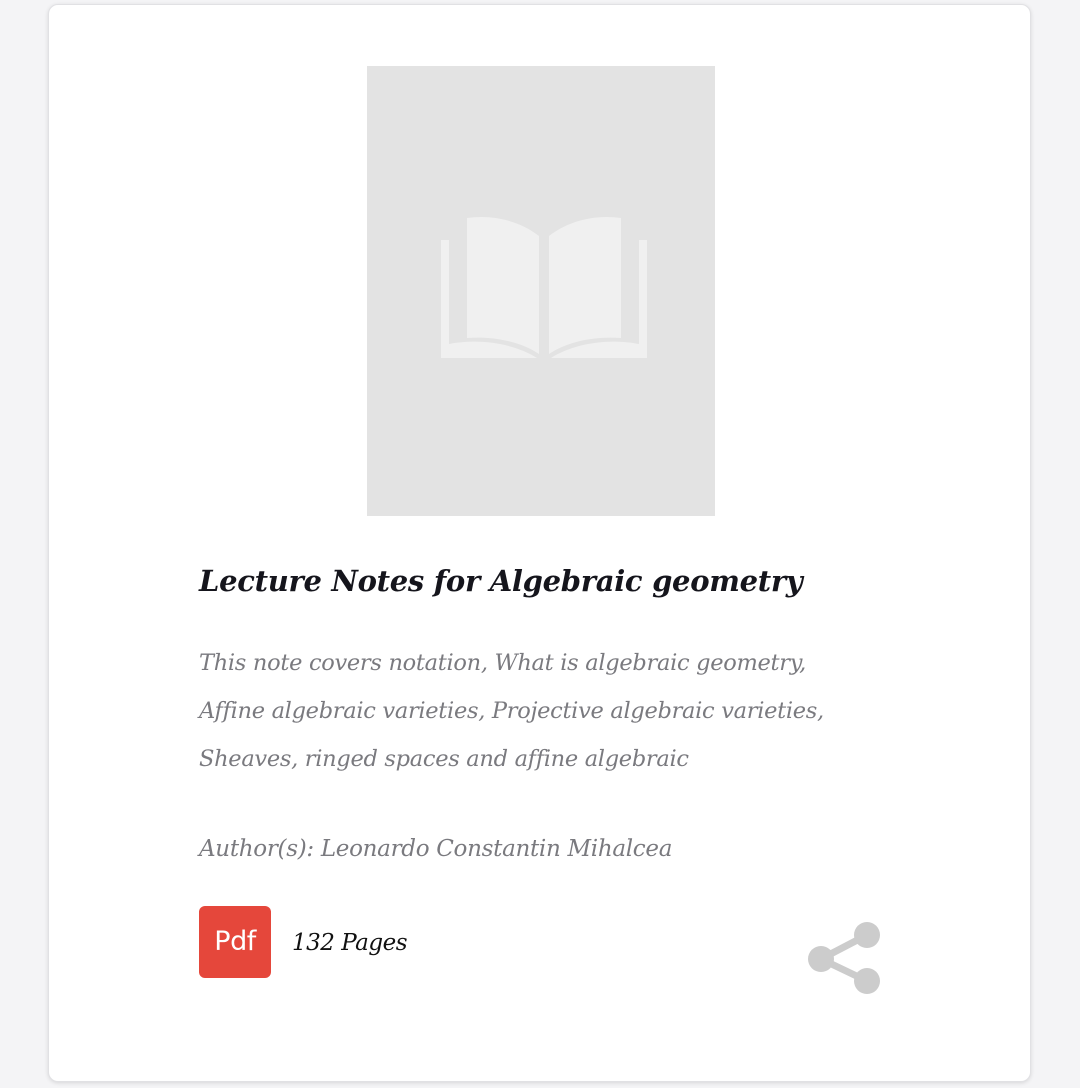 The height and width of the screenshot is (1088, 1080). Describe the element at coordinates (549, 581) in the screenshot. I see `book-title: Lecture Notes for Algebraic geometry` at that location.